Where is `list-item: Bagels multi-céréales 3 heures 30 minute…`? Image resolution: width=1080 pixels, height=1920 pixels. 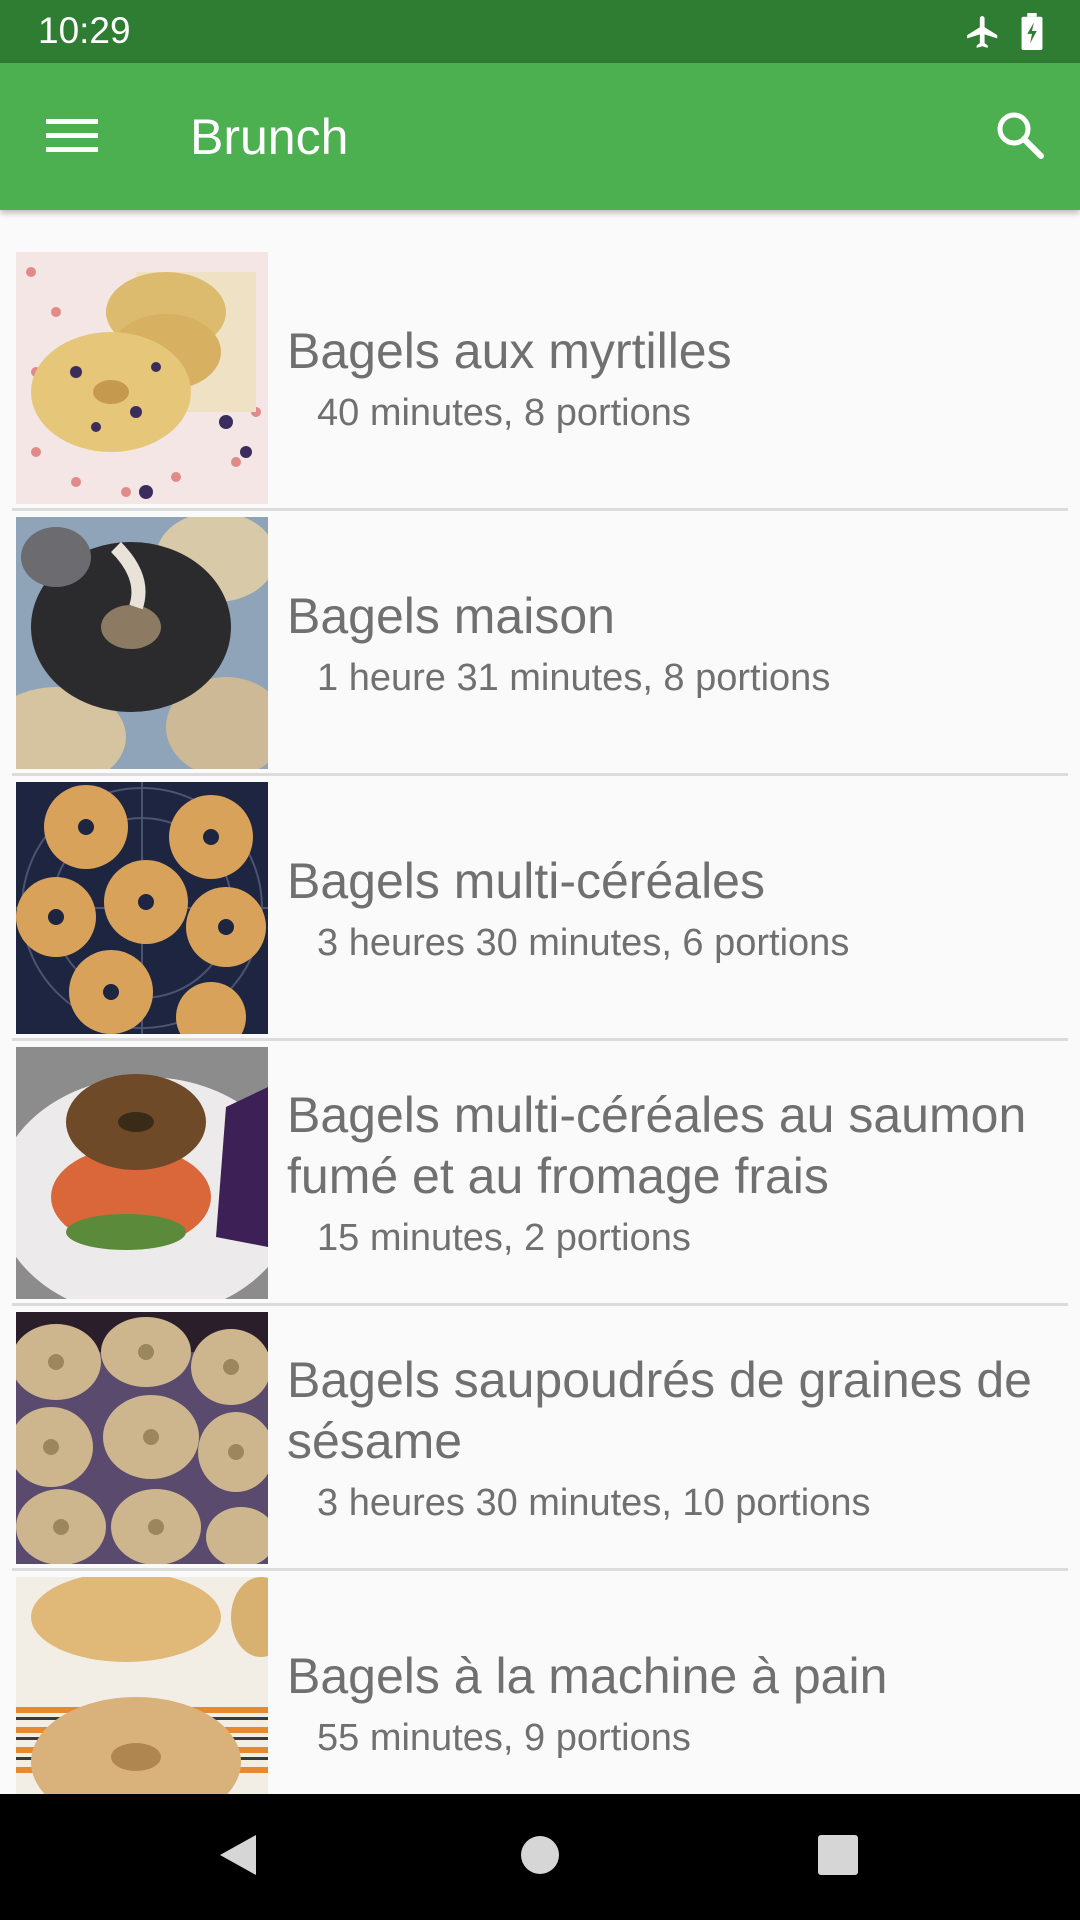 list-item: Bagels multi-céréales 3 heures 30 minute… is located at coordinates (540, 908).